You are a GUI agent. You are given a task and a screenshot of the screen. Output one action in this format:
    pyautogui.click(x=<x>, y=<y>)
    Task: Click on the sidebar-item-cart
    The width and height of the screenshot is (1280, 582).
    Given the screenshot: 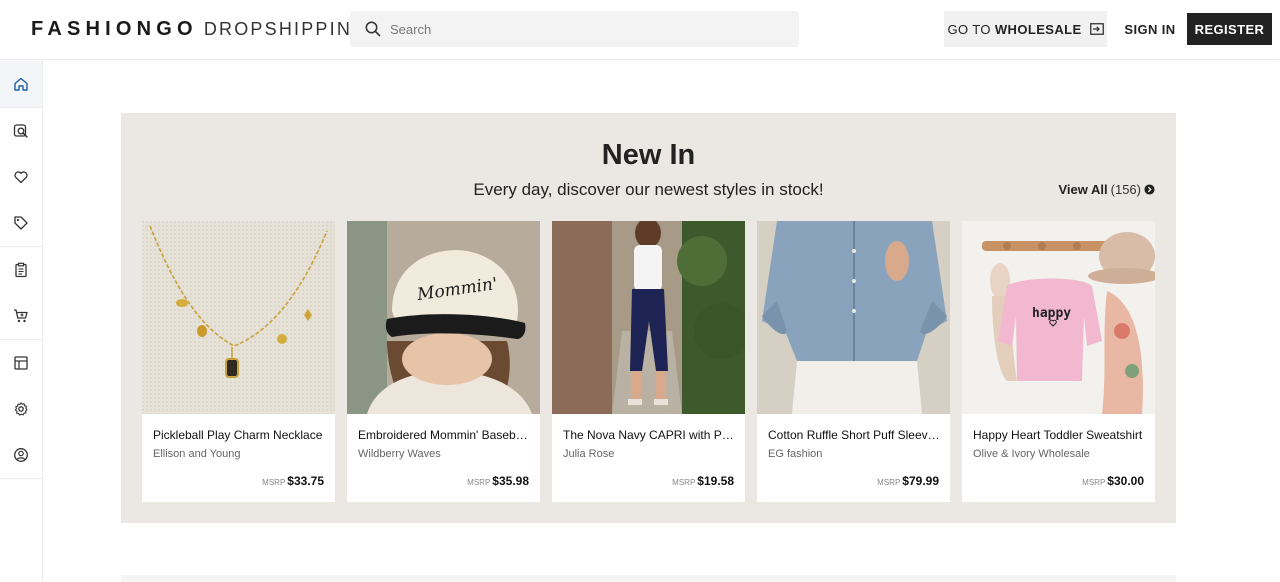 What is the action you would take?
    pyautogui.click(x=21, y=316)
    